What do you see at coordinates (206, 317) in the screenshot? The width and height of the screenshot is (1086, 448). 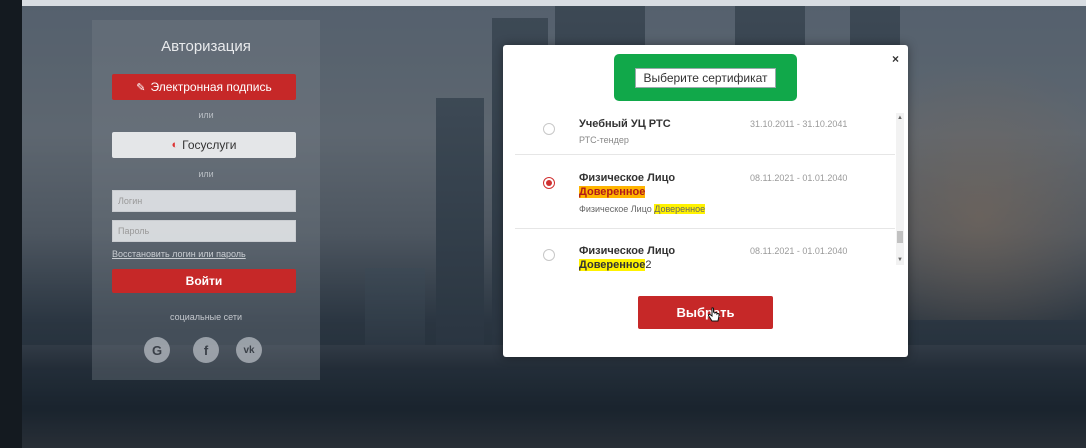 I see `social-label: социальные сети` at bounding box center [206, 317].